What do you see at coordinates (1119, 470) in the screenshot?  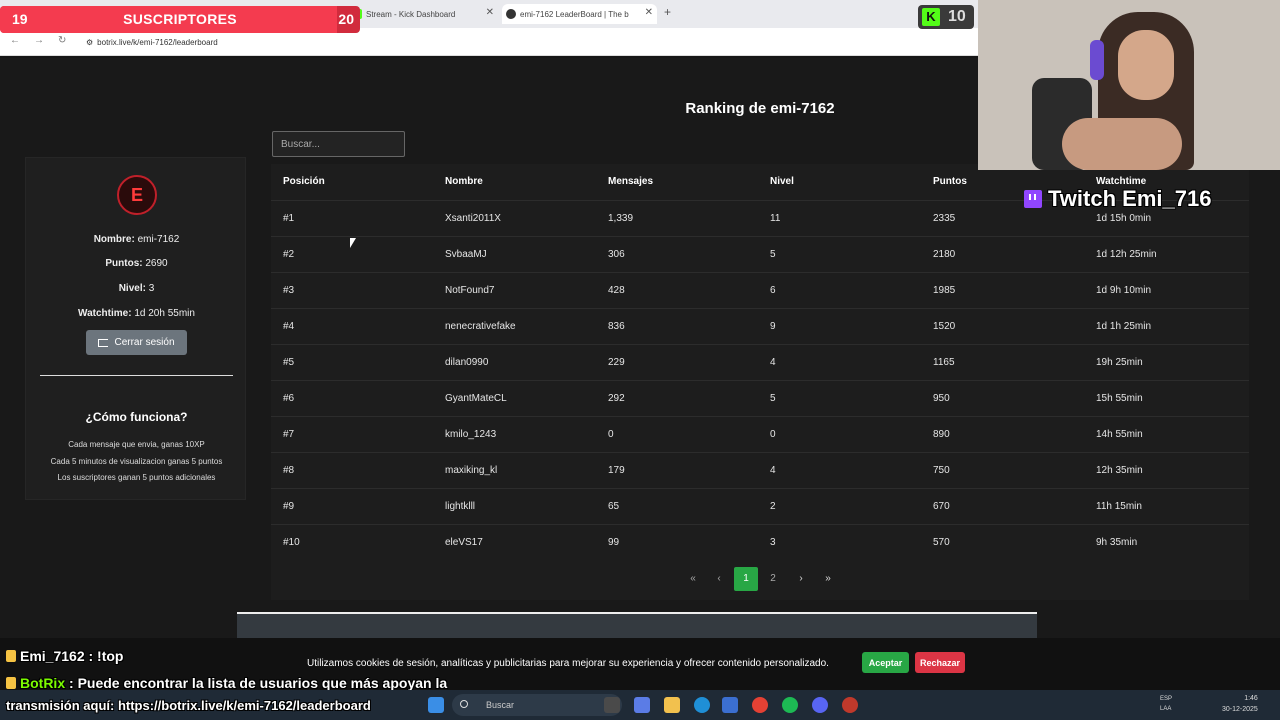 I see `cell-watchtime: 12h 35min` at bounding box center [1119, 470].